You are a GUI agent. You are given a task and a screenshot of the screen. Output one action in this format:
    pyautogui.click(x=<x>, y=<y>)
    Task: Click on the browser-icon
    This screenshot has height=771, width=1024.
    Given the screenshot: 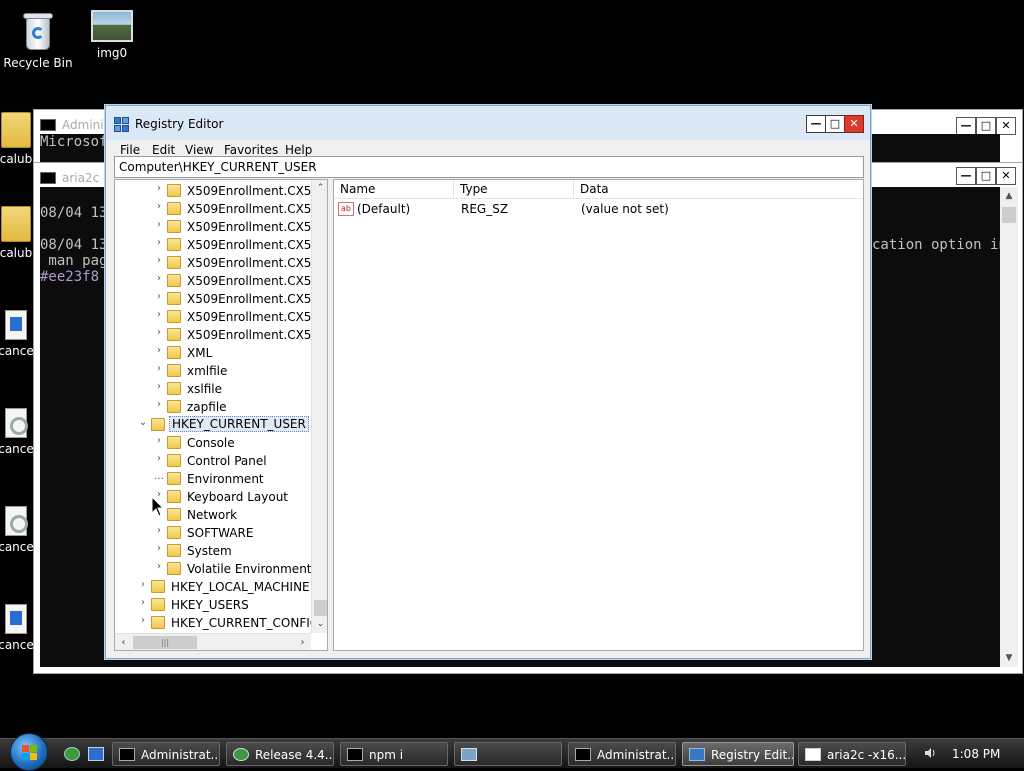 What is the action you would take?
    pyautogui.click(x=241, y=754)
    